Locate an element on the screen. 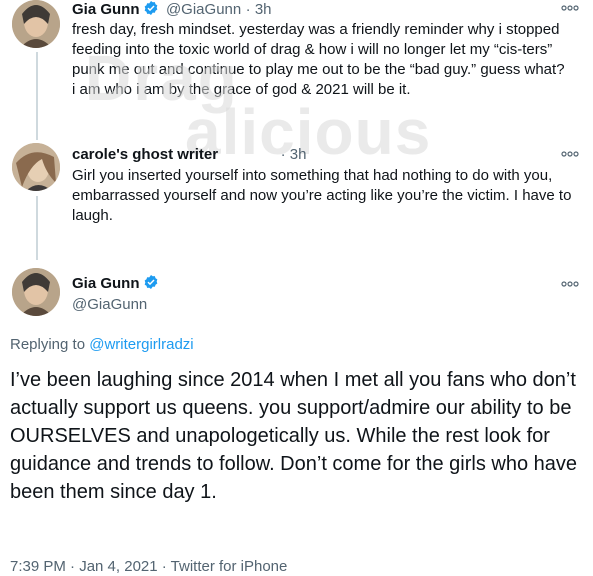  author-name: carole's ghost writer is located at coordinates (145, 154).